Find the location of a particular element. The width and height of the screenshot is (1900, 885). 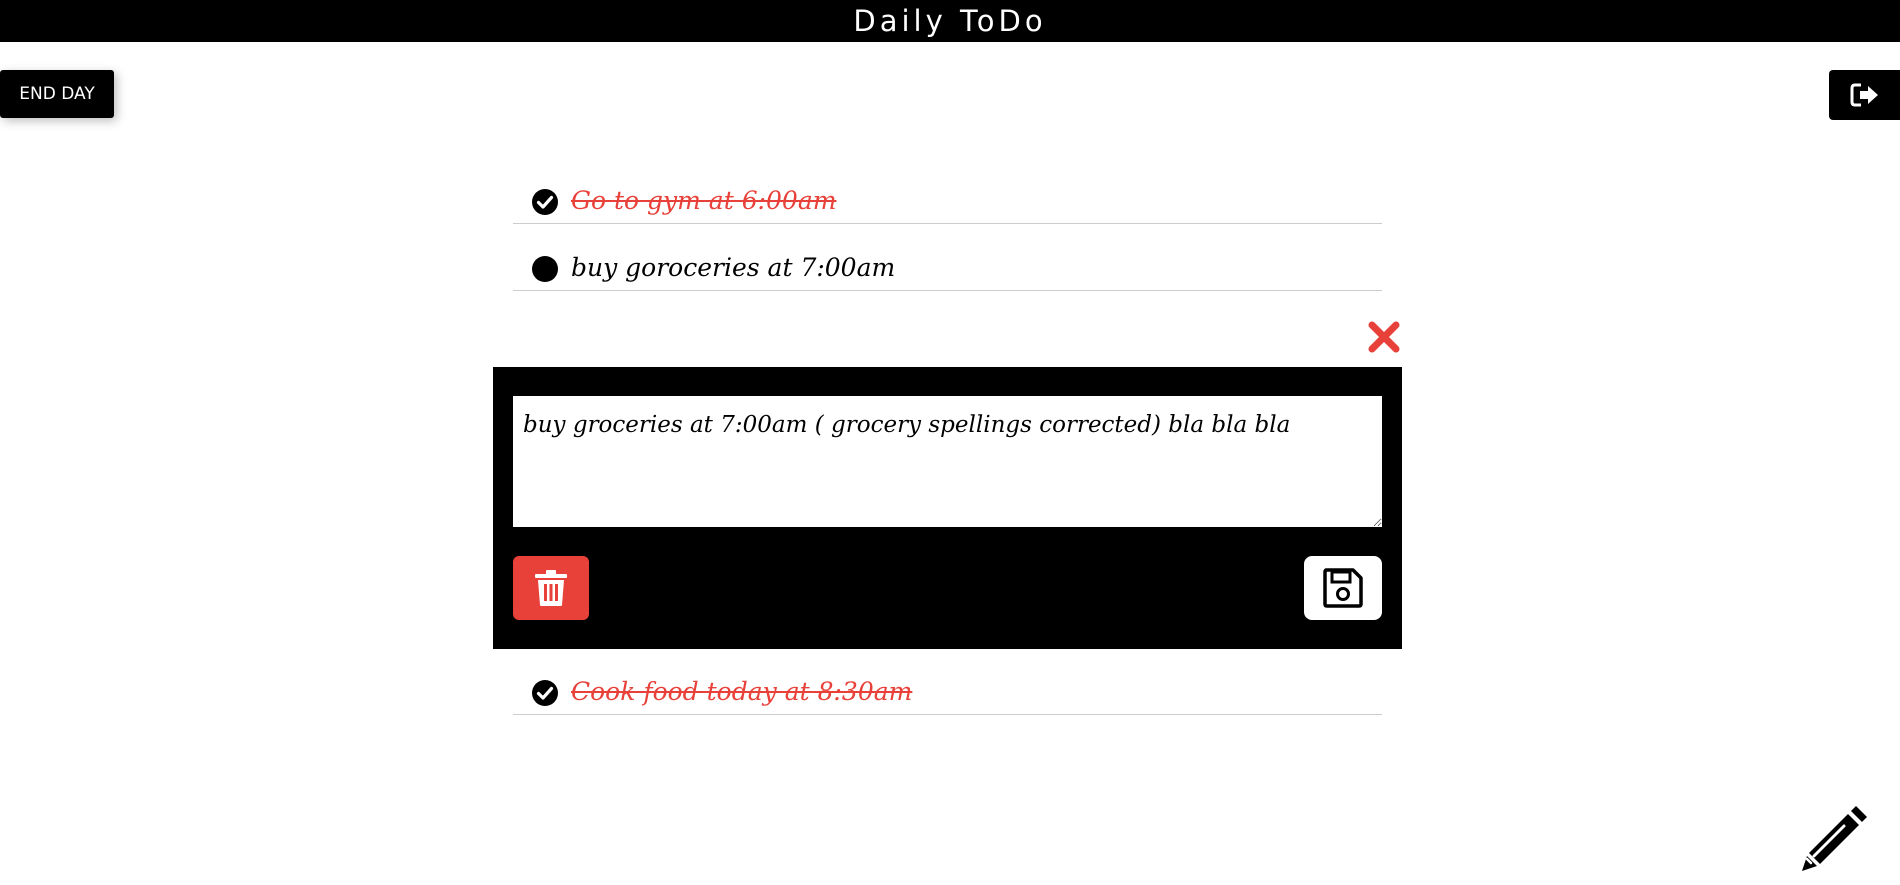

end-day-button: END DAY is located at coordinates (57, 94).